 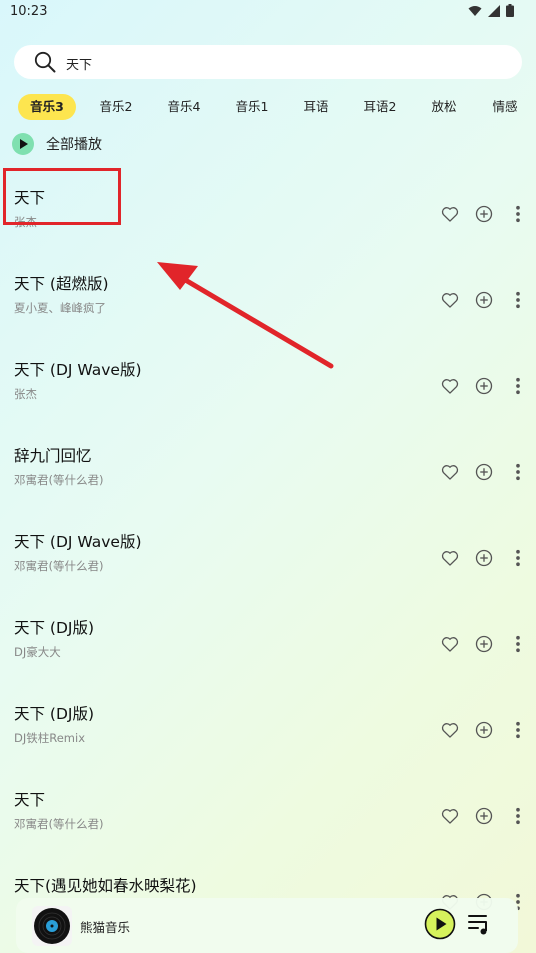 What do you see at coordinates (444, 107) in the screenshot?
I see `tab-relax: 放松` at bounding box center [444, 107].